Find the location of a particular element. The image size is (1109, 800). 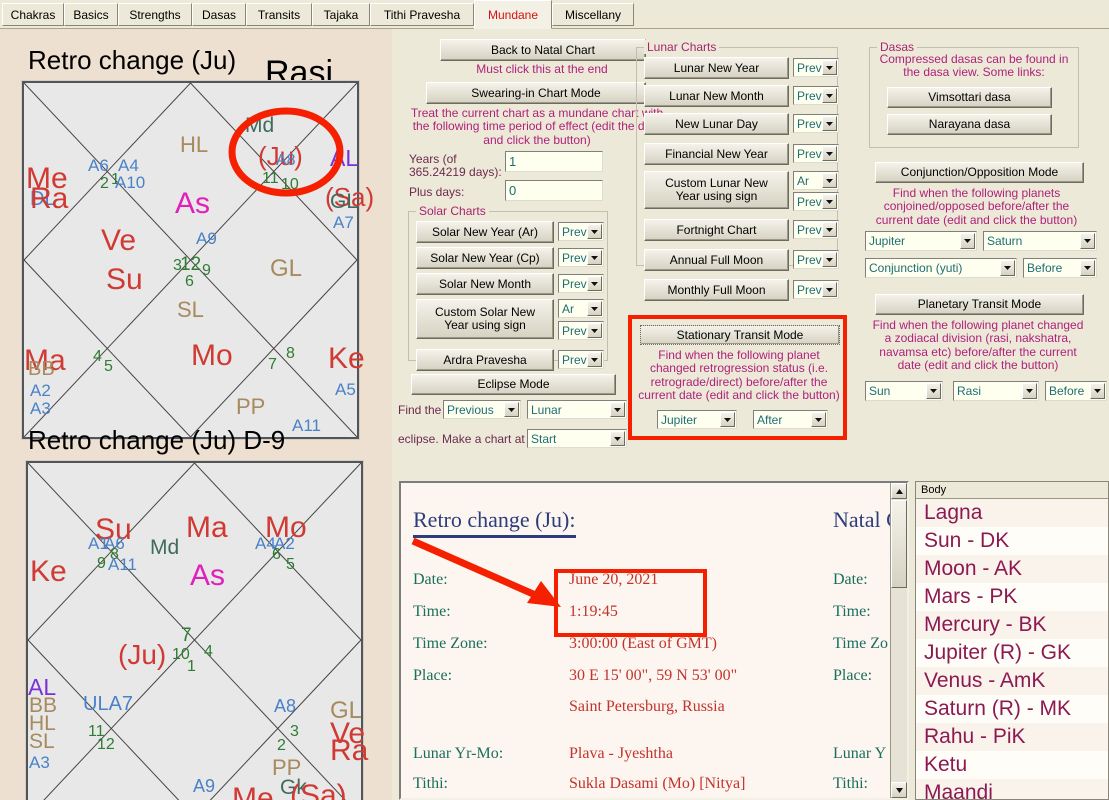

lunar-new-lunar-day-when-select: Previou is located at coordinates (816, 123).